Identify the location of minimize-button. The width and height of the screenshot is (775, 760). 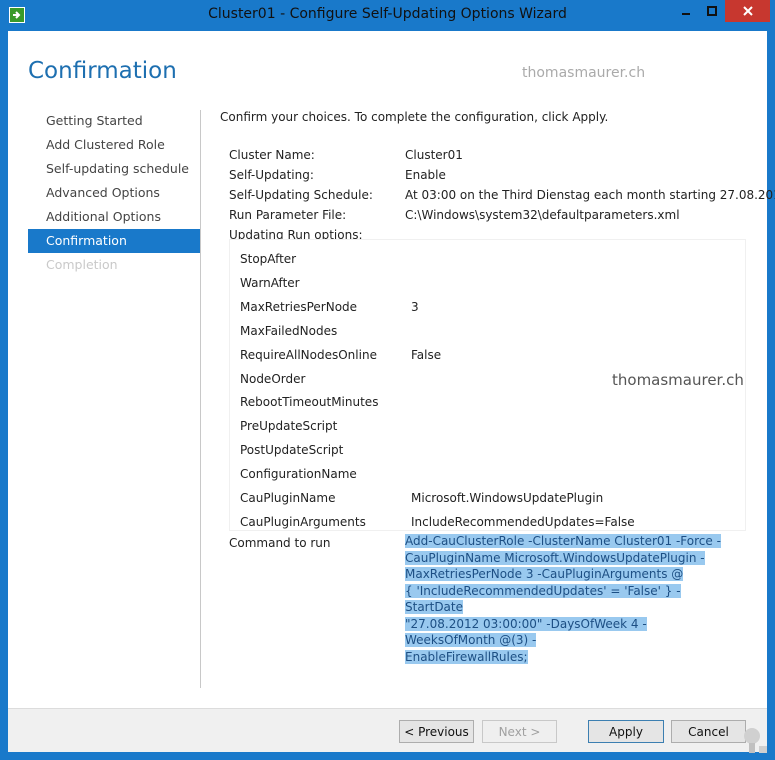
(685, 11).